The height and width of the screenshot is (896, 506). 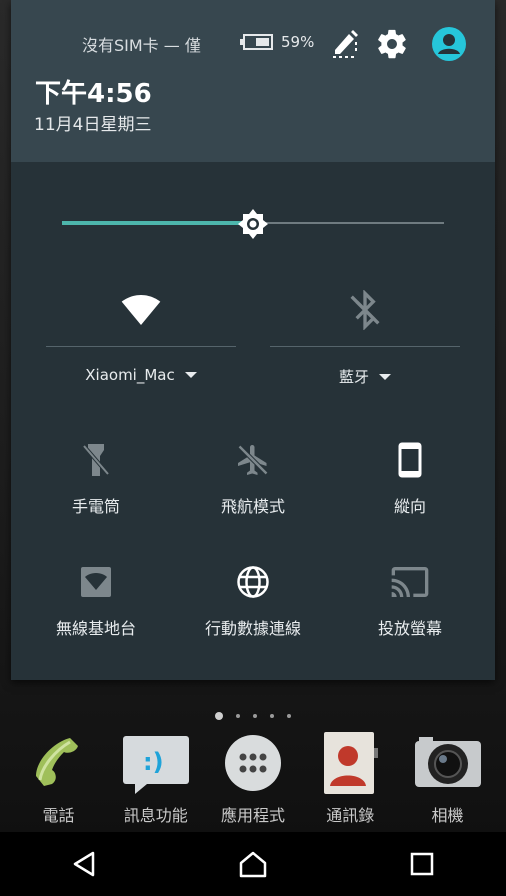 What do you see at coordinates (350, 815) in the screenshot?
I see `dock-label: 通訊錄` at bounding box center [350, 815].